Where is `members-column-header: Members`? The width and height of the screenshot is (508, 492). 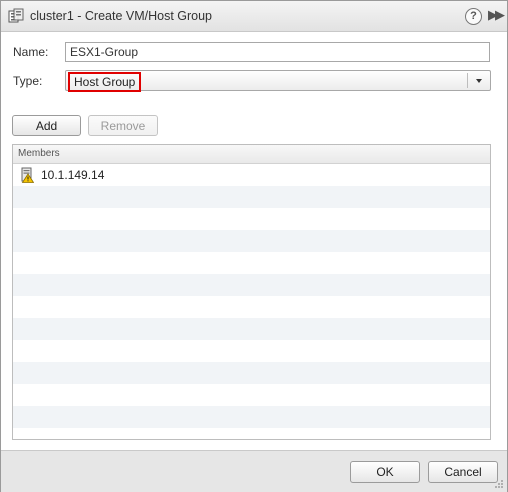 members-column-header: Members is located at coordinates (251, 154).